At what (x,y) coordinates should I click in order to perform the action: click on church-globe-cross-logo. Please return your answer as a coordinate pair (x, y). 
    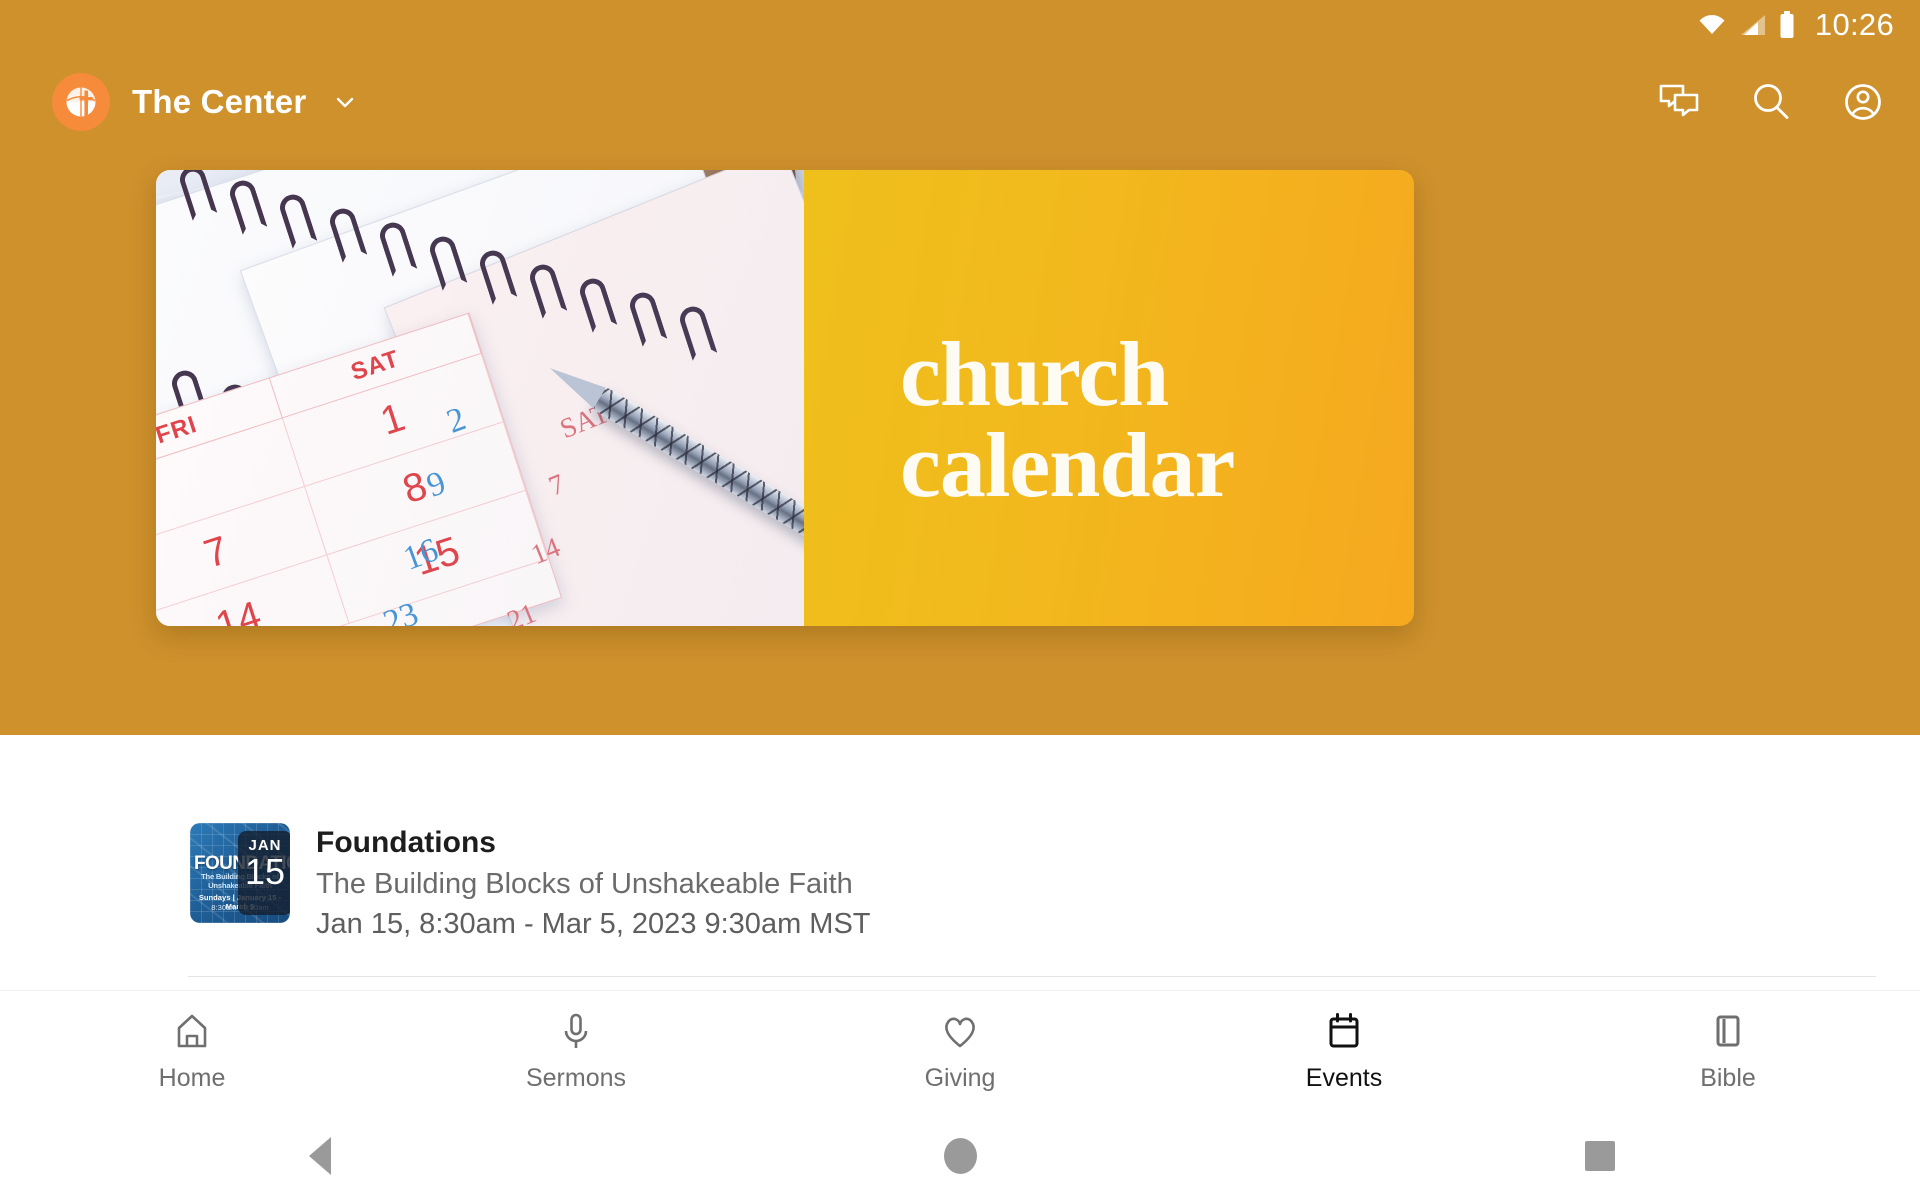
    Looking at the image, I should click on (81, 102).